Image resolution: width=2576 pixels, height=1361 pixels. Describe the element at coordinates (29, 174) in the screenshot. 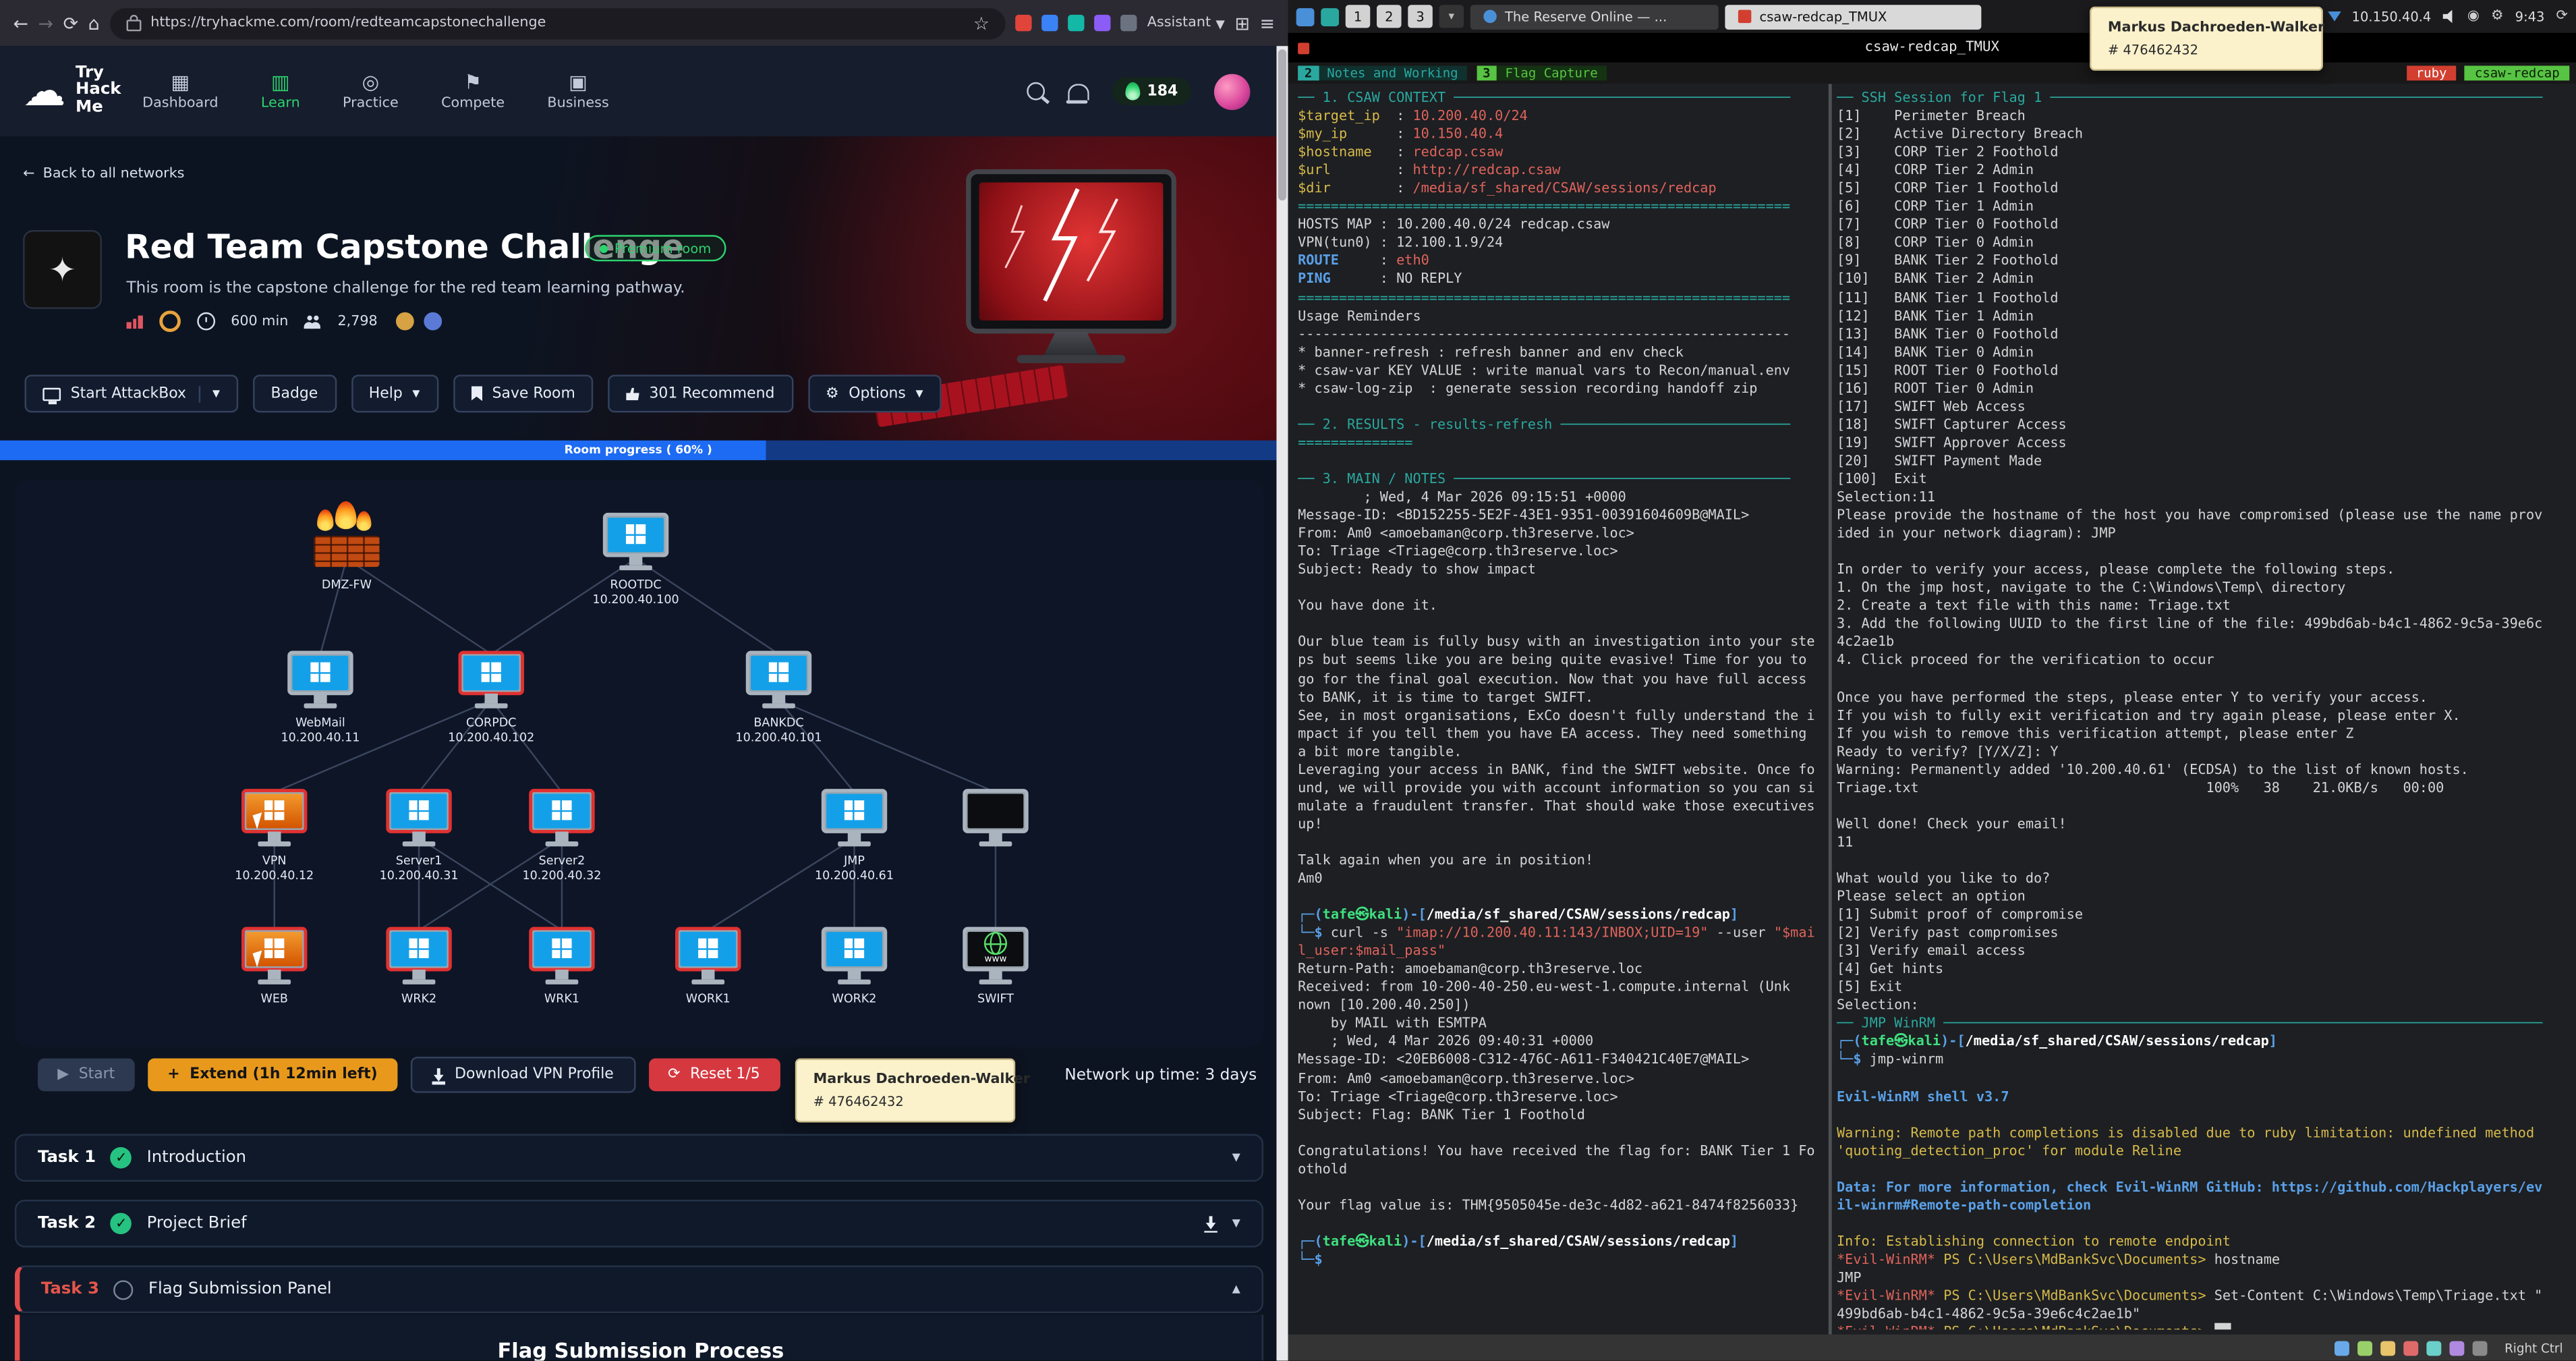

I see `back-arrow-icon: ←` at that location.